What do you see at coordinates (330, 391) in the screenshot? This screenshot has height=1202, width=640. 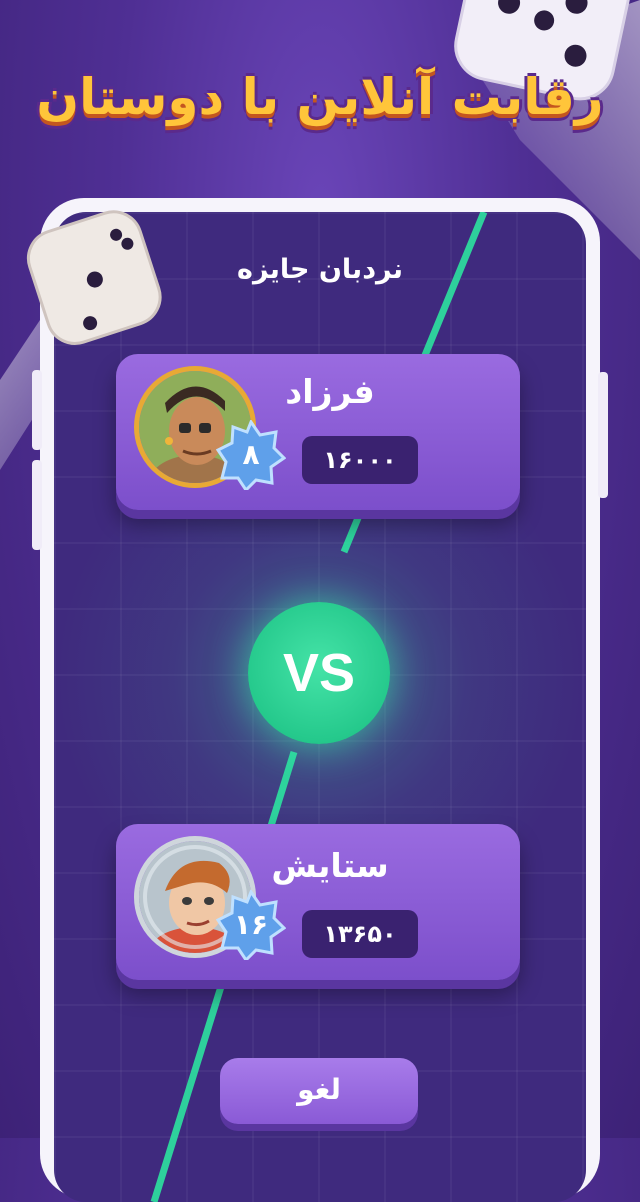 I see `player-name: فرزاد` at bounding box center [330, 391].